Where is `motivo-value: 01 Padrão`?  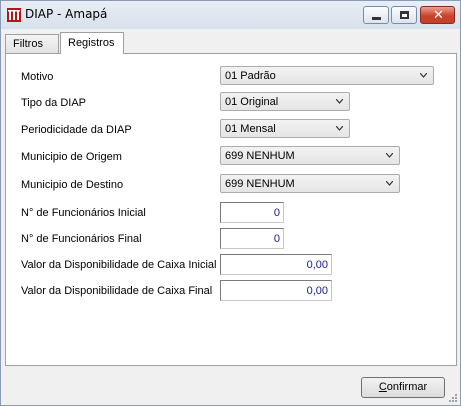 motivo-value: 01 Padrão is located at coordinates (250, 76).